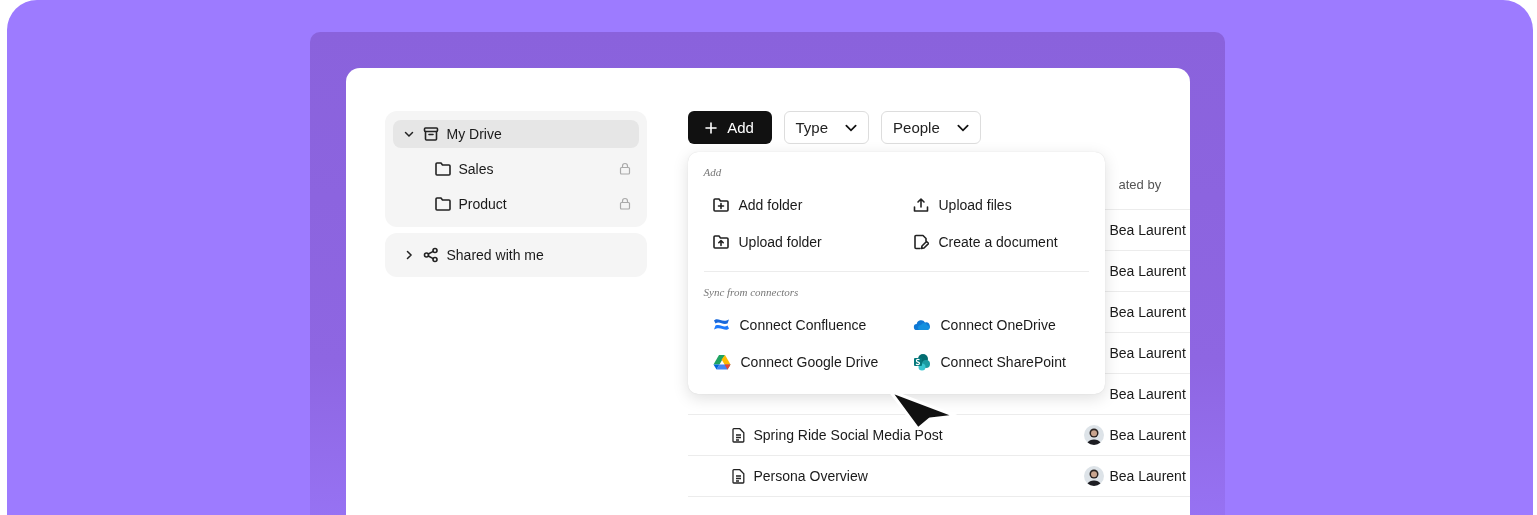 This screenshot has height=515, width=1537. Describe the element at coordinates (430, 255) in the screenshot. I see `share-icon` at that location.